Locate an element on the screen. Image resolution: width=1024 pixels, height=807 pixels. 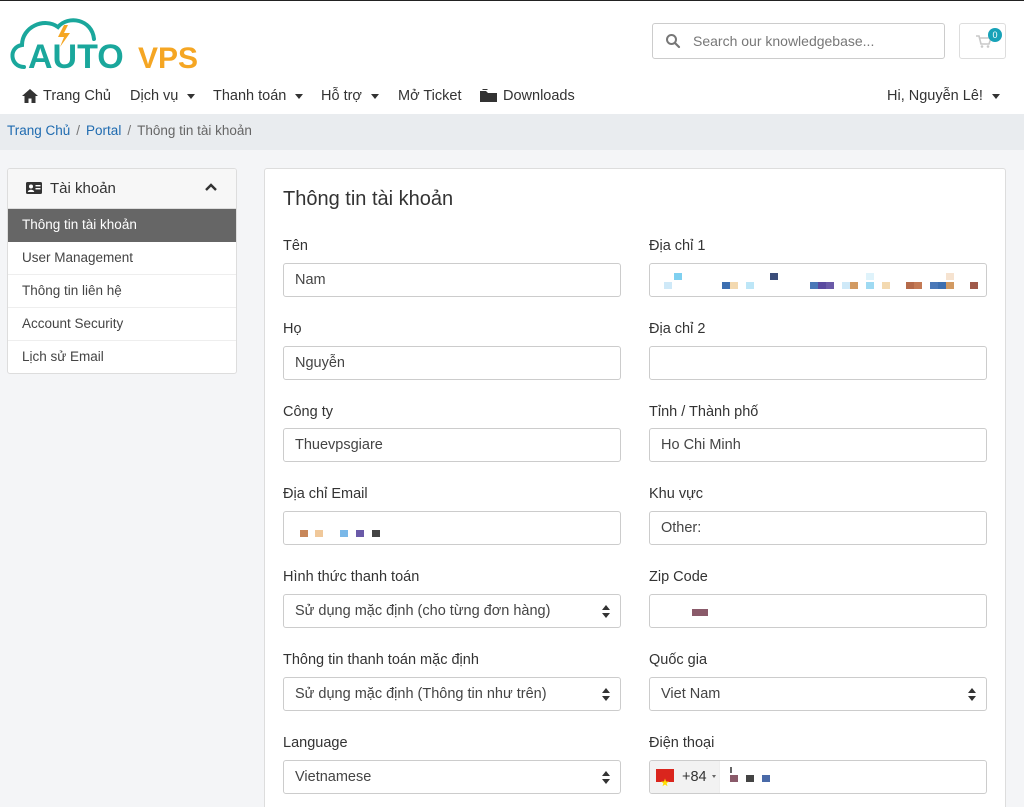
email-input is located at coordinates (452, 528).